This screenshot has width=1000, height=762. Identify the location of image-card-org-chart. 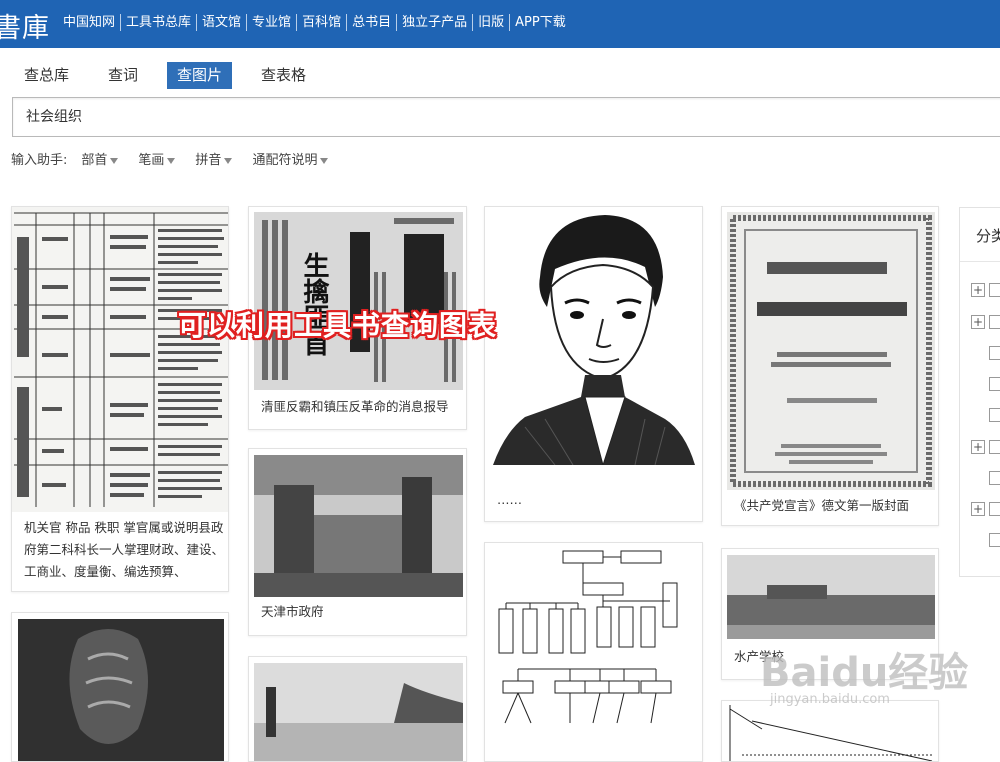
(593, 652).